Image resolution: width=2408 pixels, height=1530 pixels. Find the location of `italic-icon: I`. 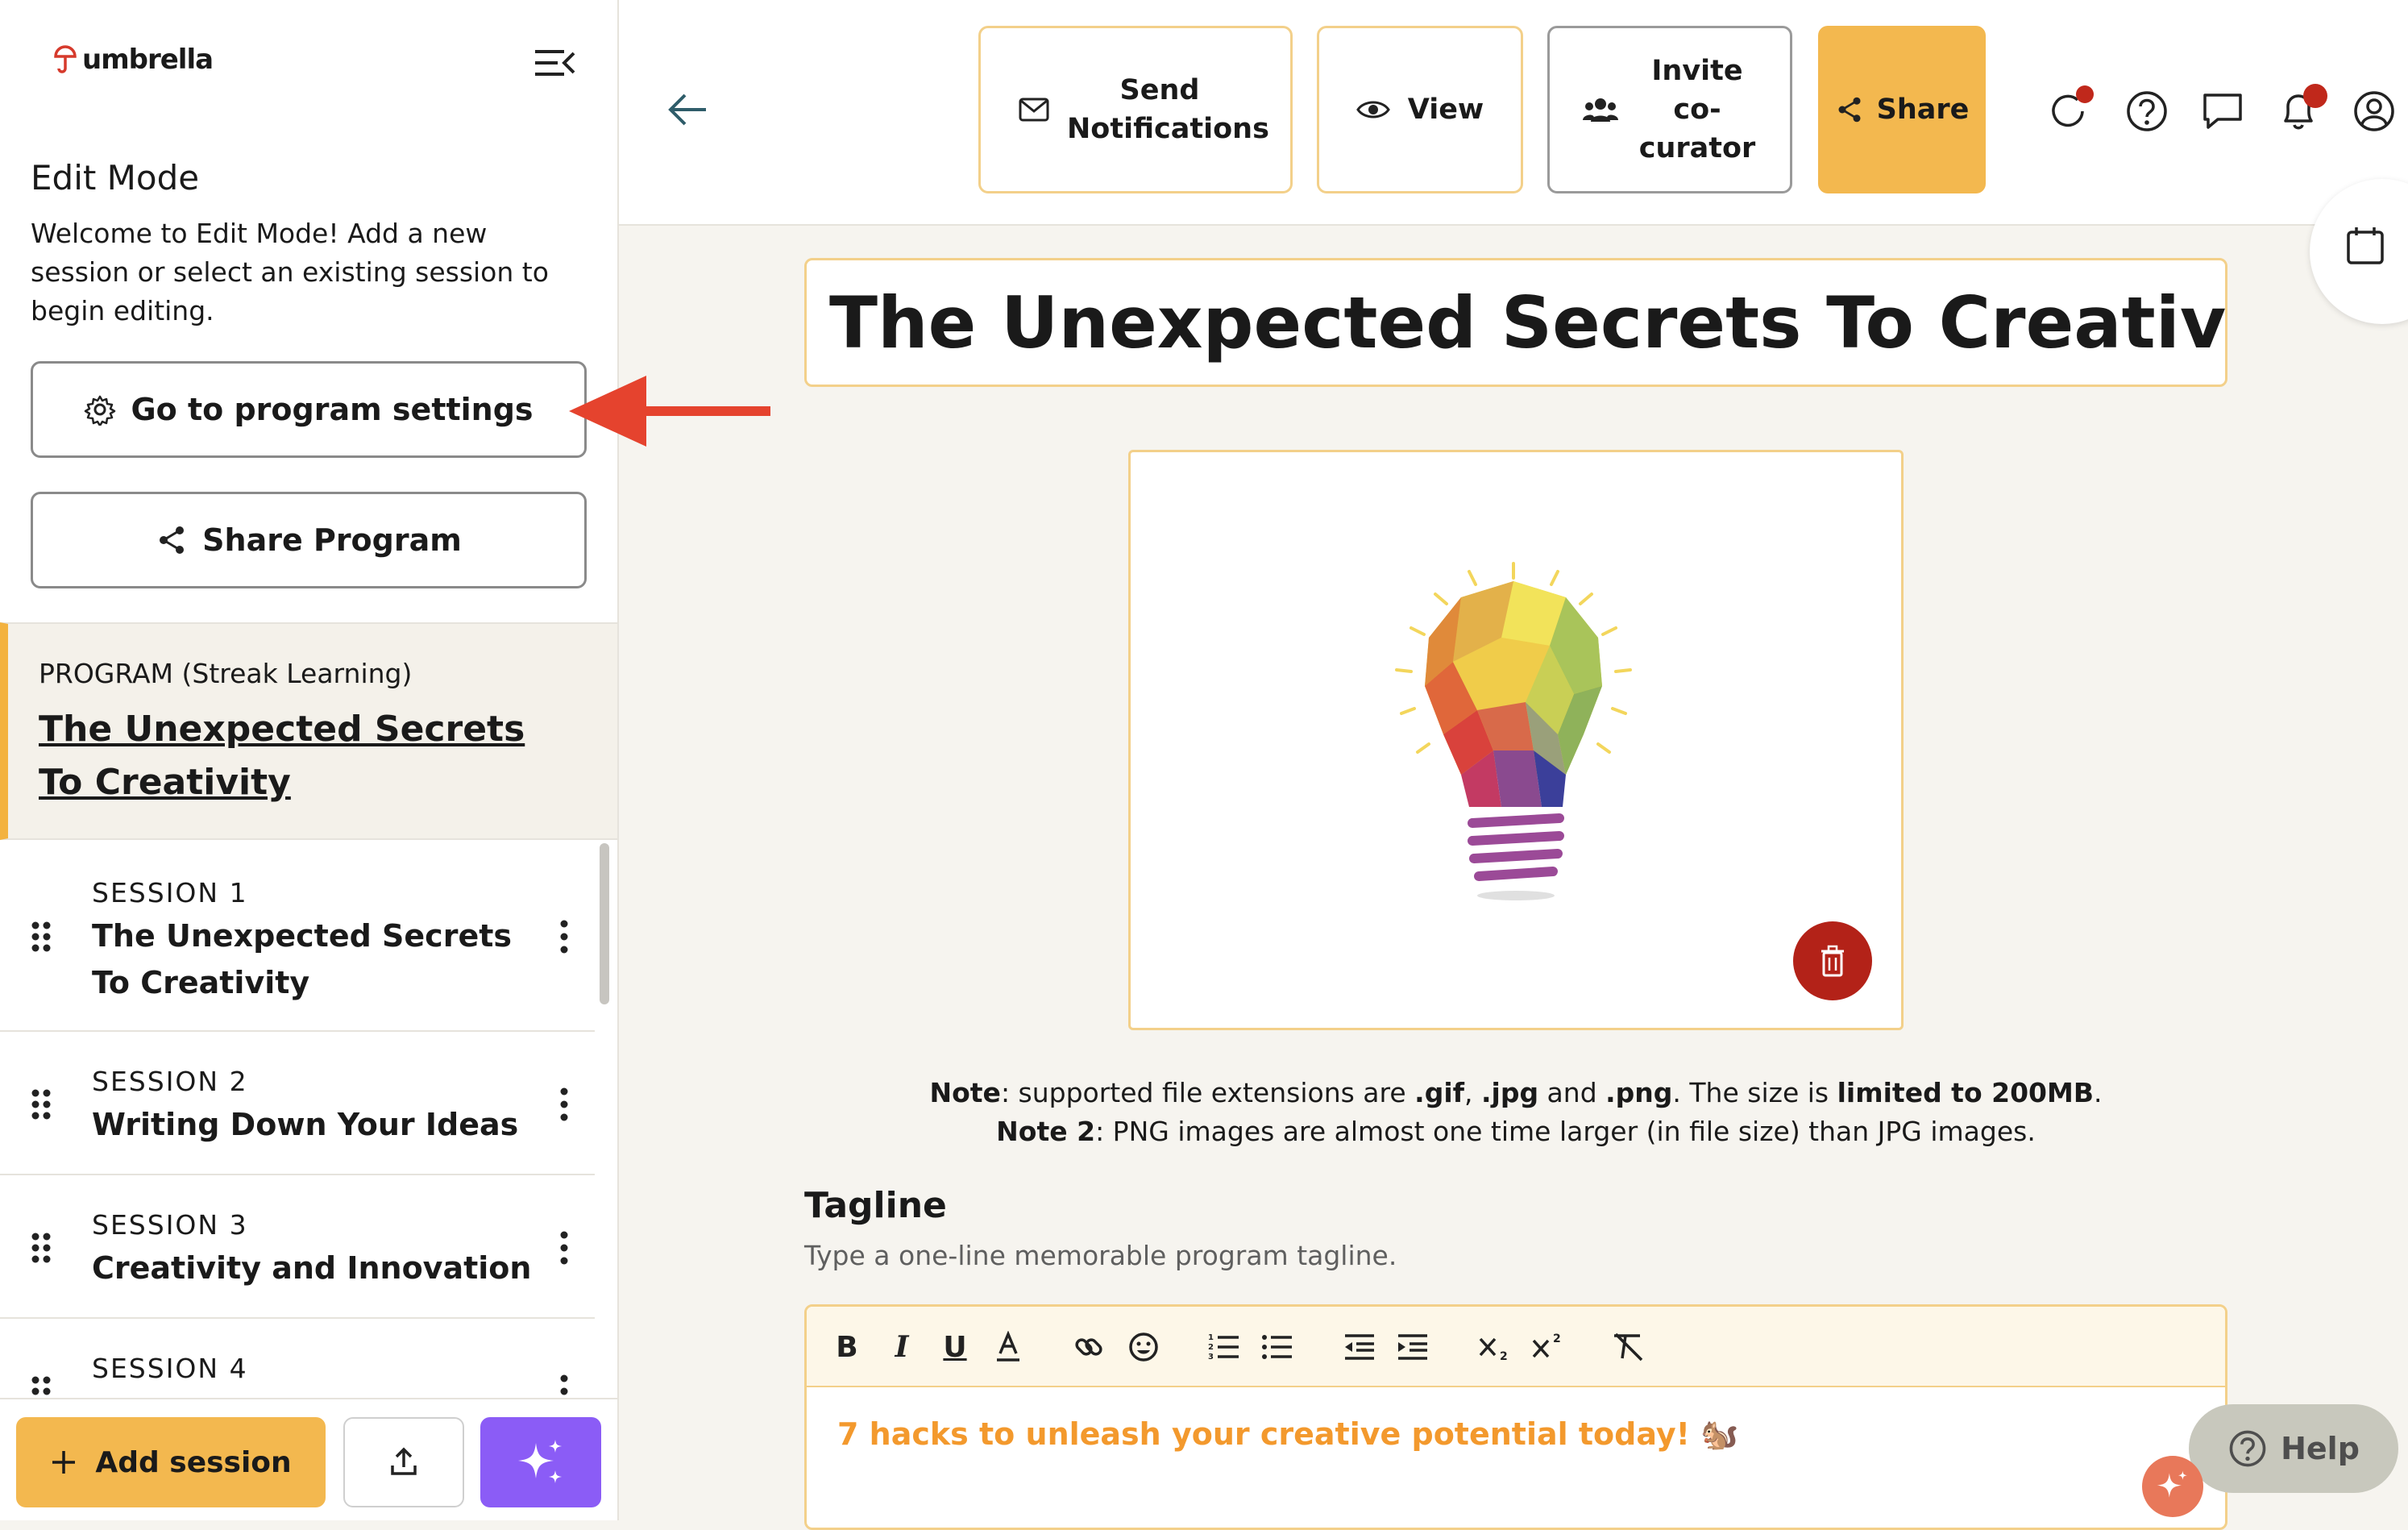

italic-icon: I is located at coordinates (902, 1347).